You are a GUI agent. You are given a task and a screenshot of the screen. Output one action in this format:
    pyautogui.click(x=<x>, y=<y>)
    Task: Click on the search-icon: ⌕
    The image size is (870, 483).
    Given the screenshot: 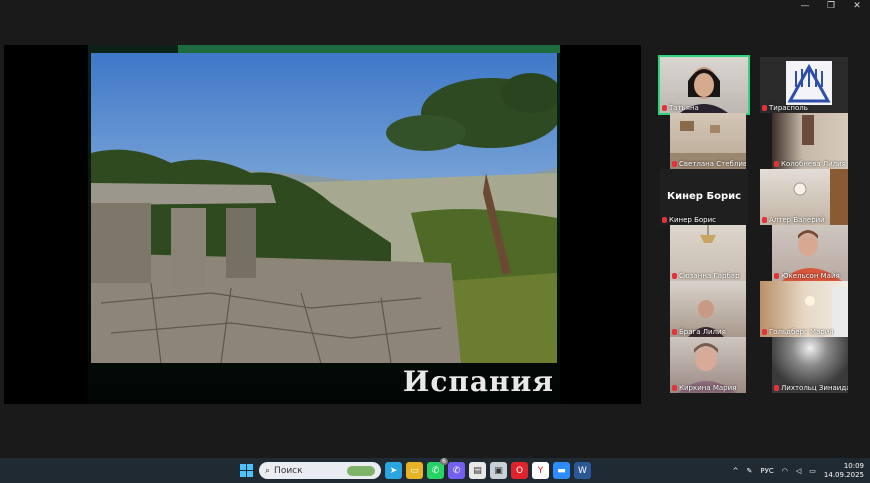 What is the action you would take?
    pyautogui.click(x=268, y=470)
    